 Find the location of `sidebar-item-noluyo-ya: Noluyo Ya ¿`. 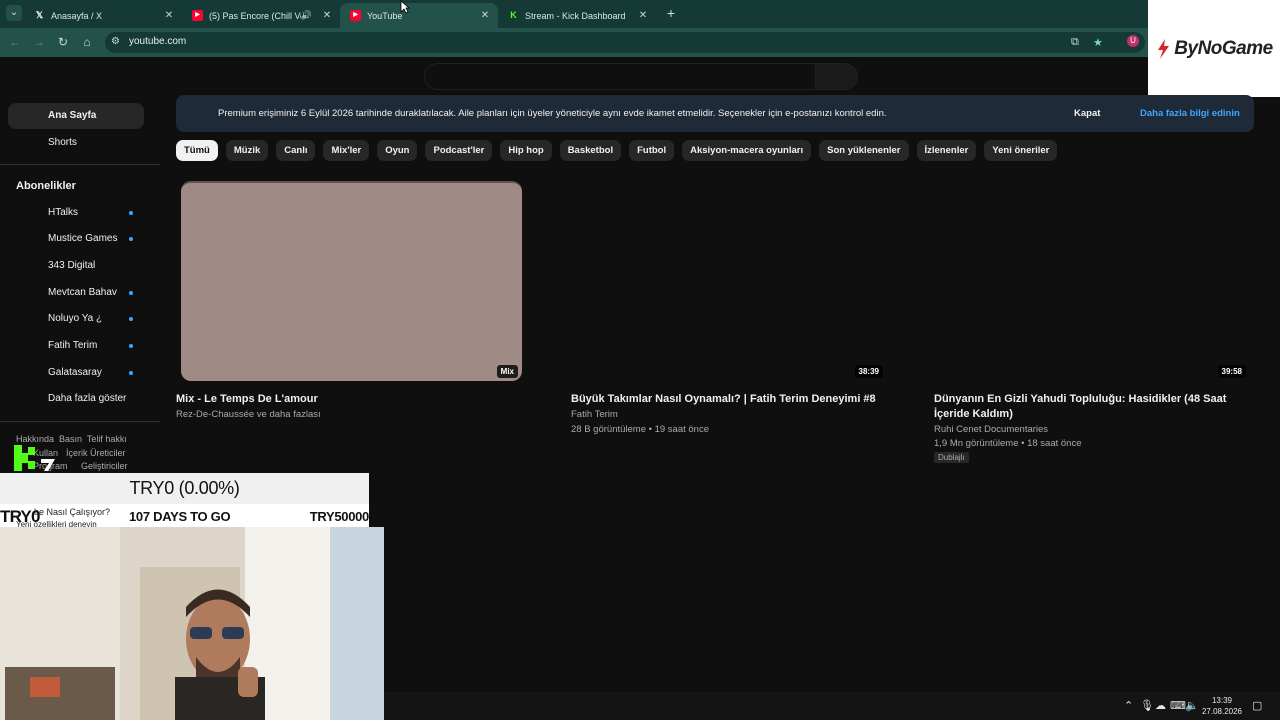

sidebar-item-noluyo-ya: Noluyo Ya ¿ is located at coordinates (76, 319).